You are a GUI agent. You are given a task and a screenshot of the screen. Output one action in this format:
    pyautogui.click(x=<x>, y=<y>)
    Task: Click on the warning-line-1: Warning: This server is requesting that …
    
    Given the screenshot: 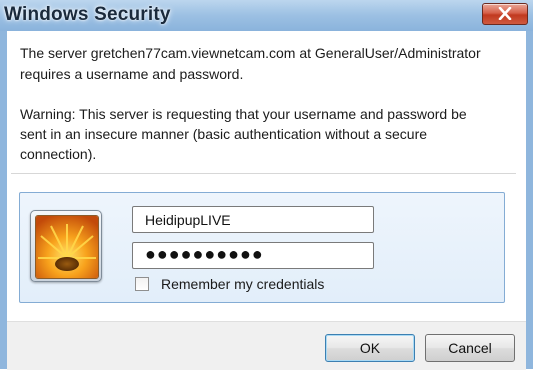 What is the action you would take?
    pyautogui.click(x=243, y=114)
    